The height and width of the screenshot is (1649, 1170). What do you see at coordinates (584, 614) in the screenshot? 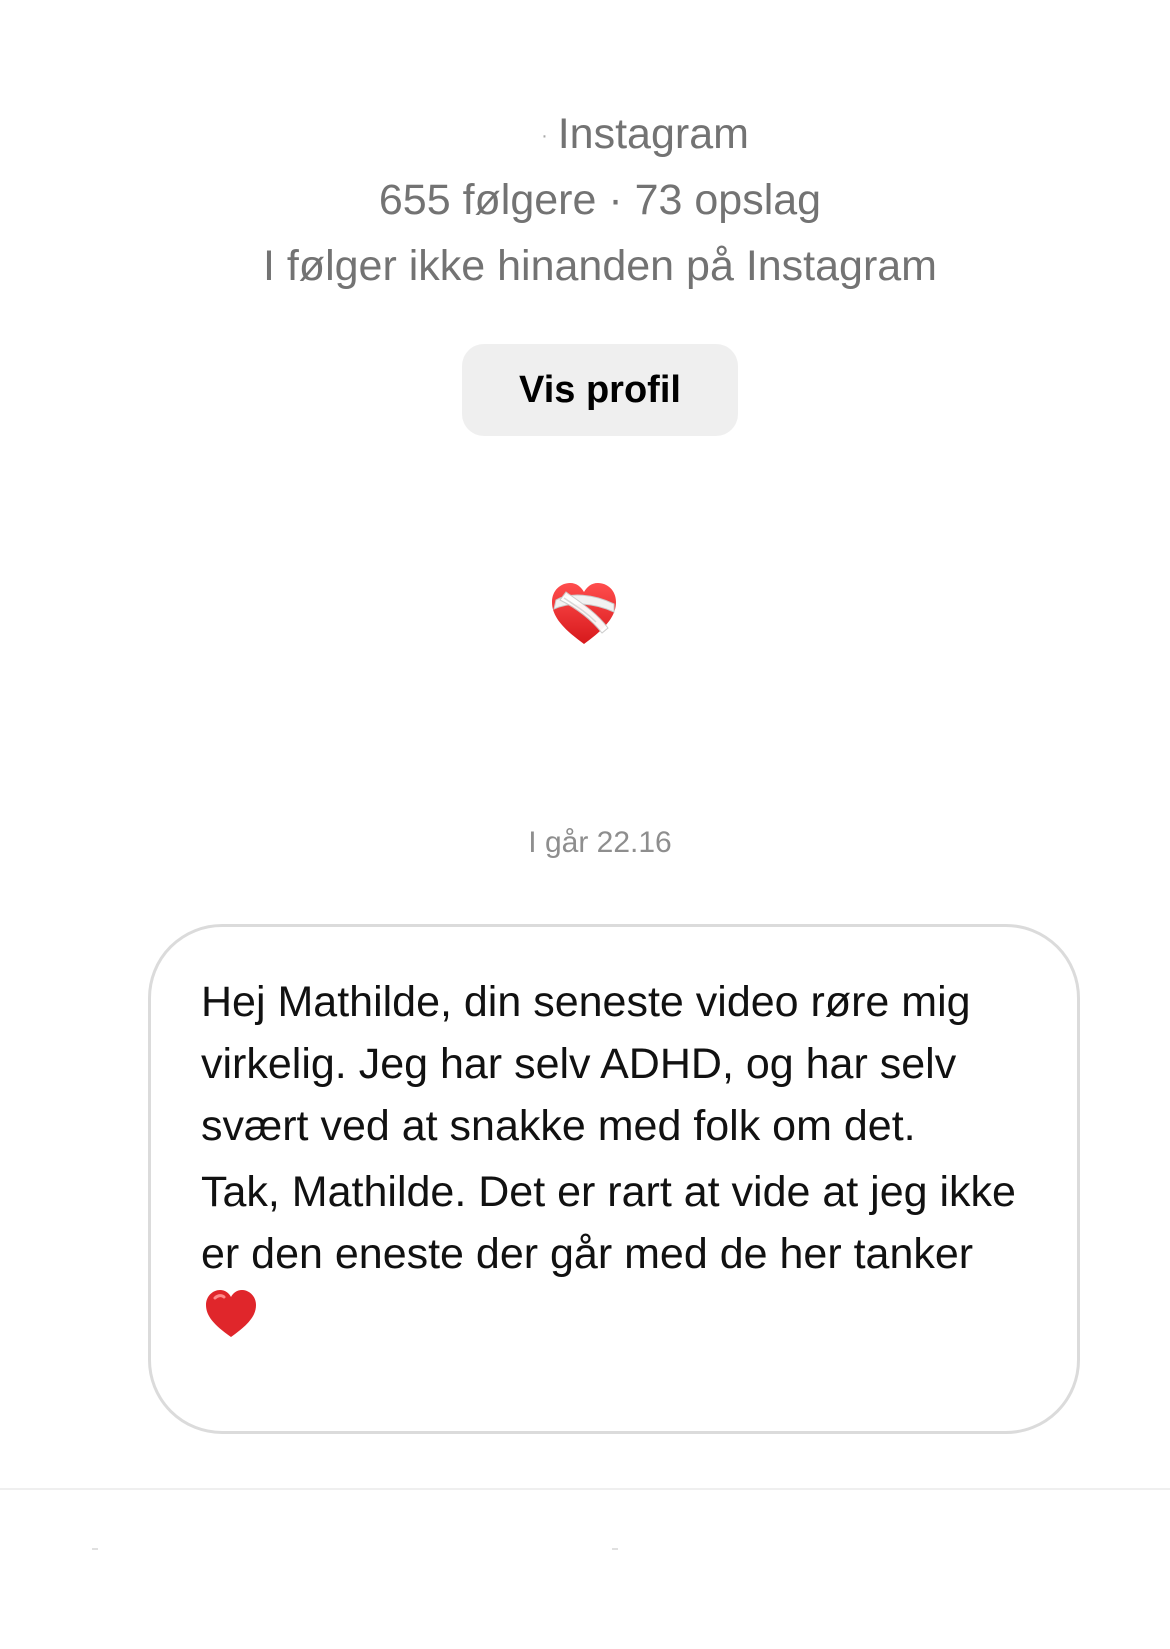
I see `mending-heart-icon` at bounding box center [584, 614].